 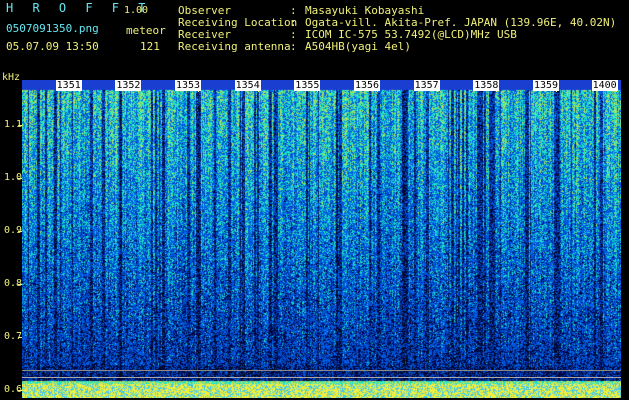 I want to click on app-version: 1.00, so click(x=136, y=10).